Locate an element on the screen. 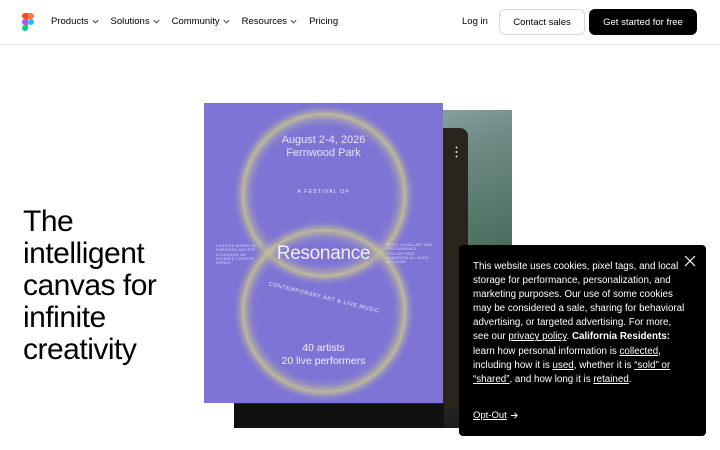 Image resolution: width=720 pixels, height=450 pixels. figma-logo-icon is located at coordinates (28, 22).